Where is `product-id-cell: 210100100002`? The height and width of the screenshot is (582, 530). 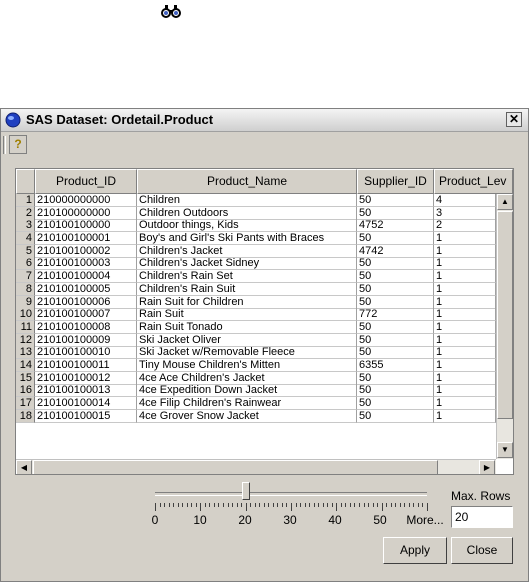
product-id-cell: 210100100002 is located at coordinates (86, 251).